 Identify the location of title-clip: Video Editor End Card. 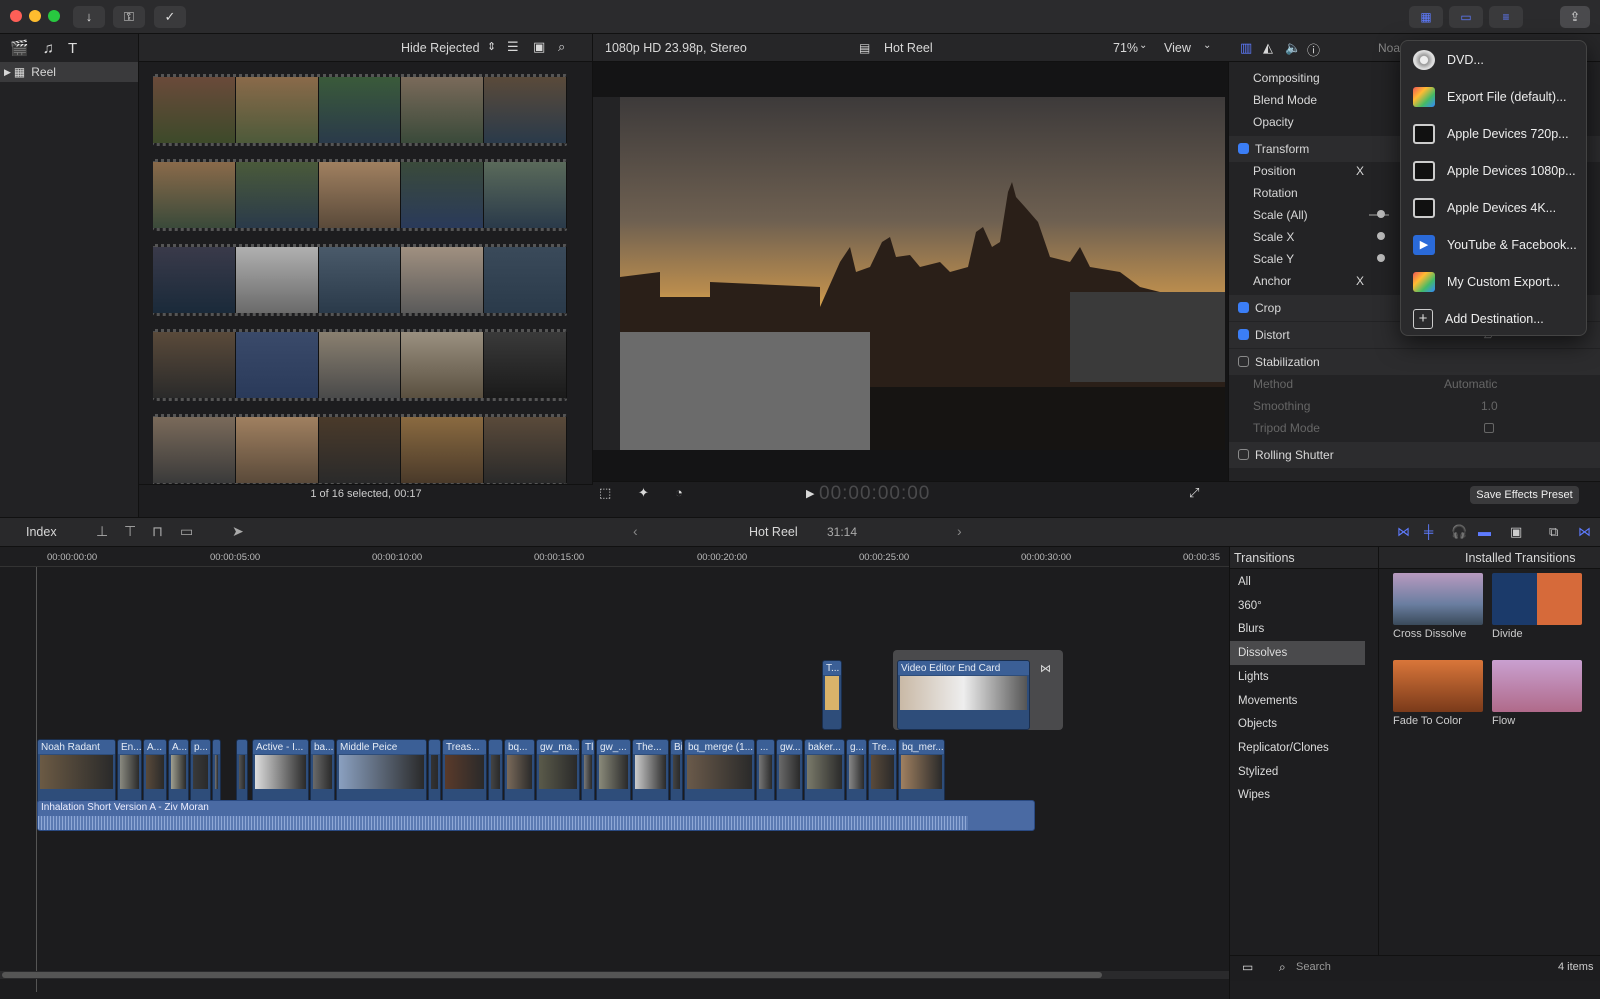
(963, 695).